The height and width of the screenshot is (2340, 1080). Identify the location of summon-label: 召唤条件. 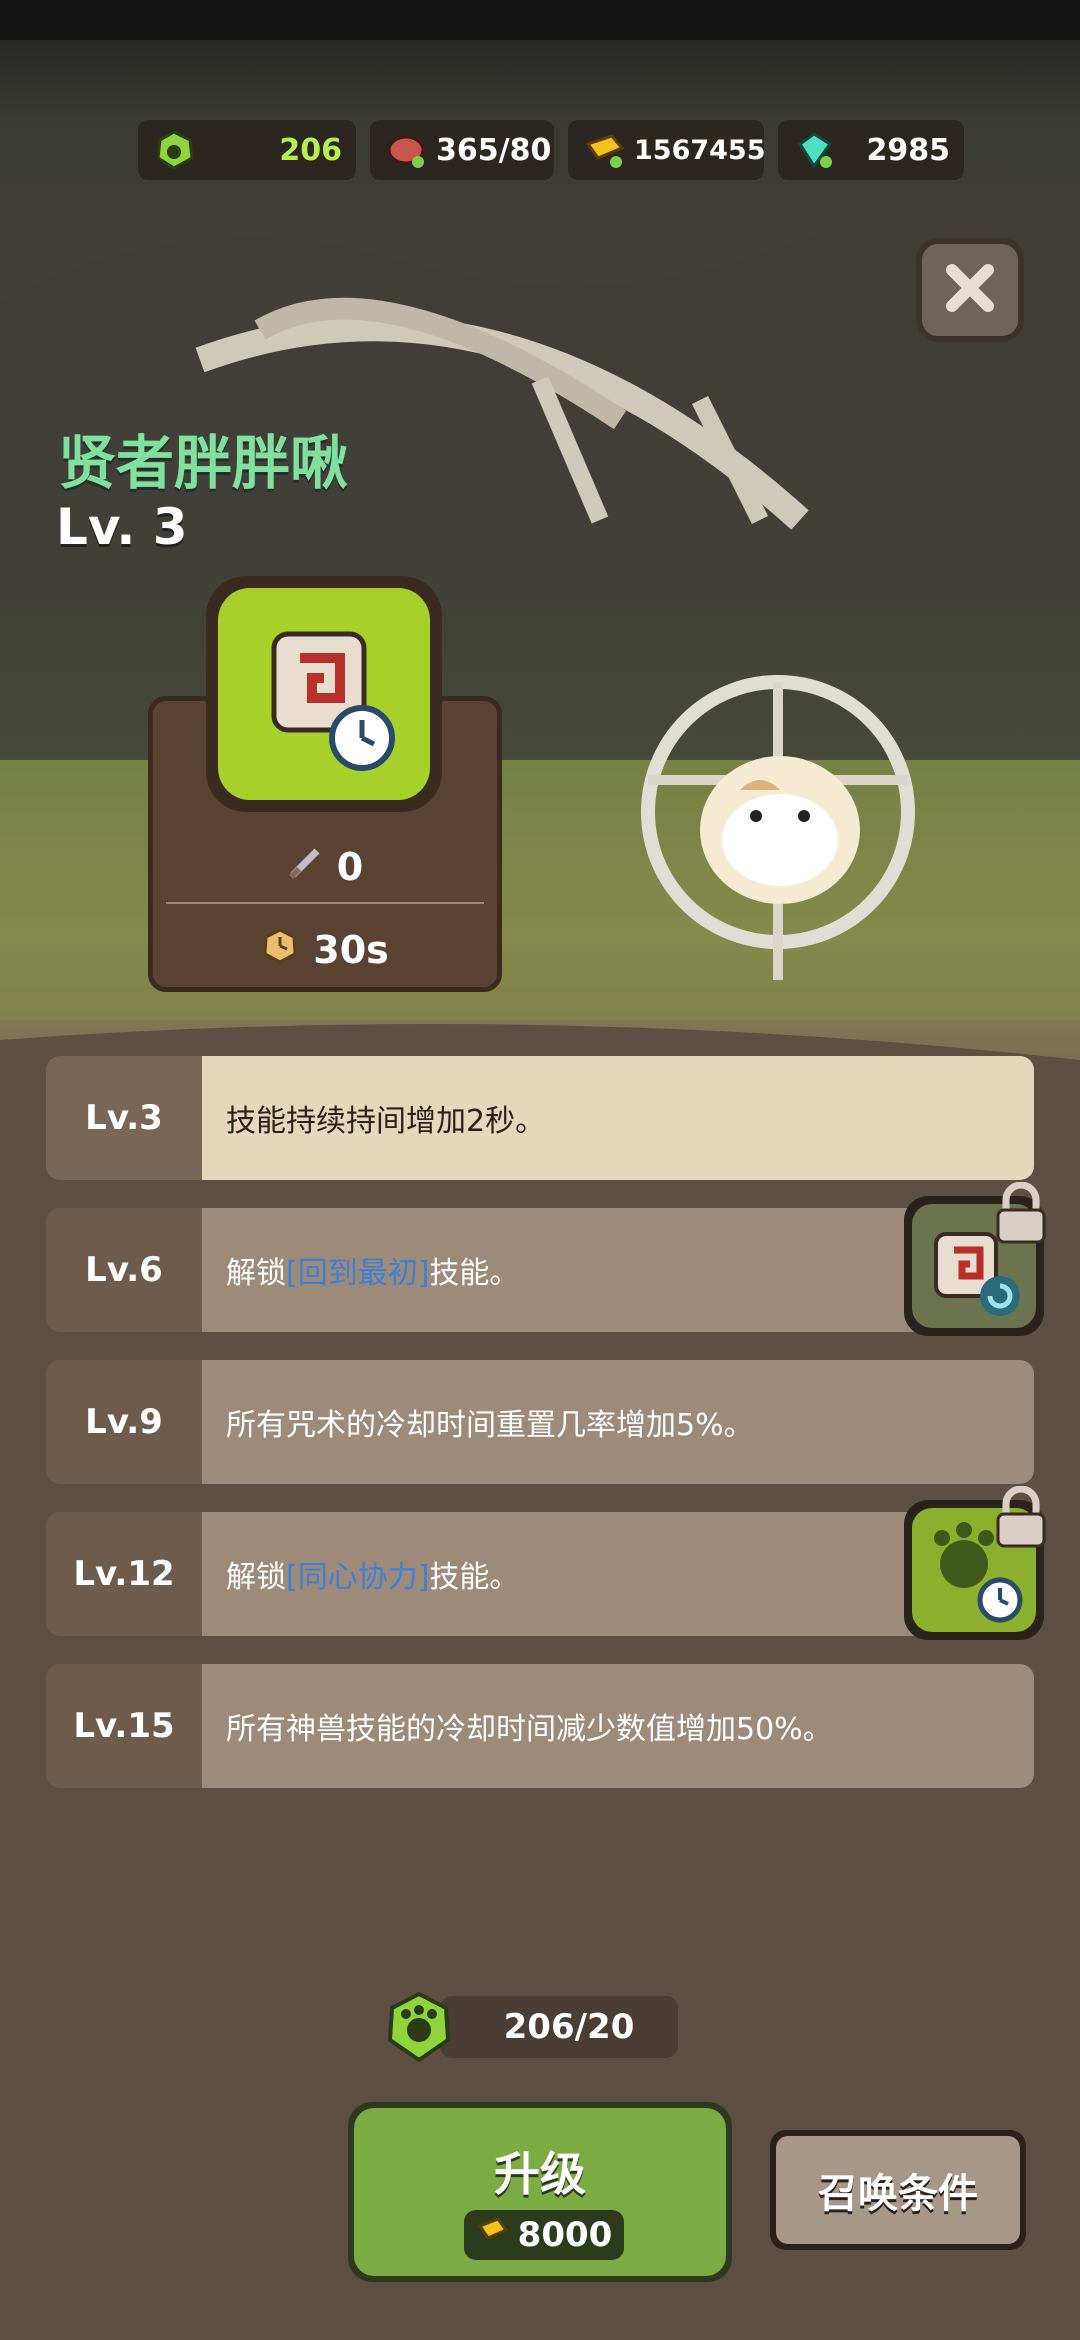
(898, 2190).